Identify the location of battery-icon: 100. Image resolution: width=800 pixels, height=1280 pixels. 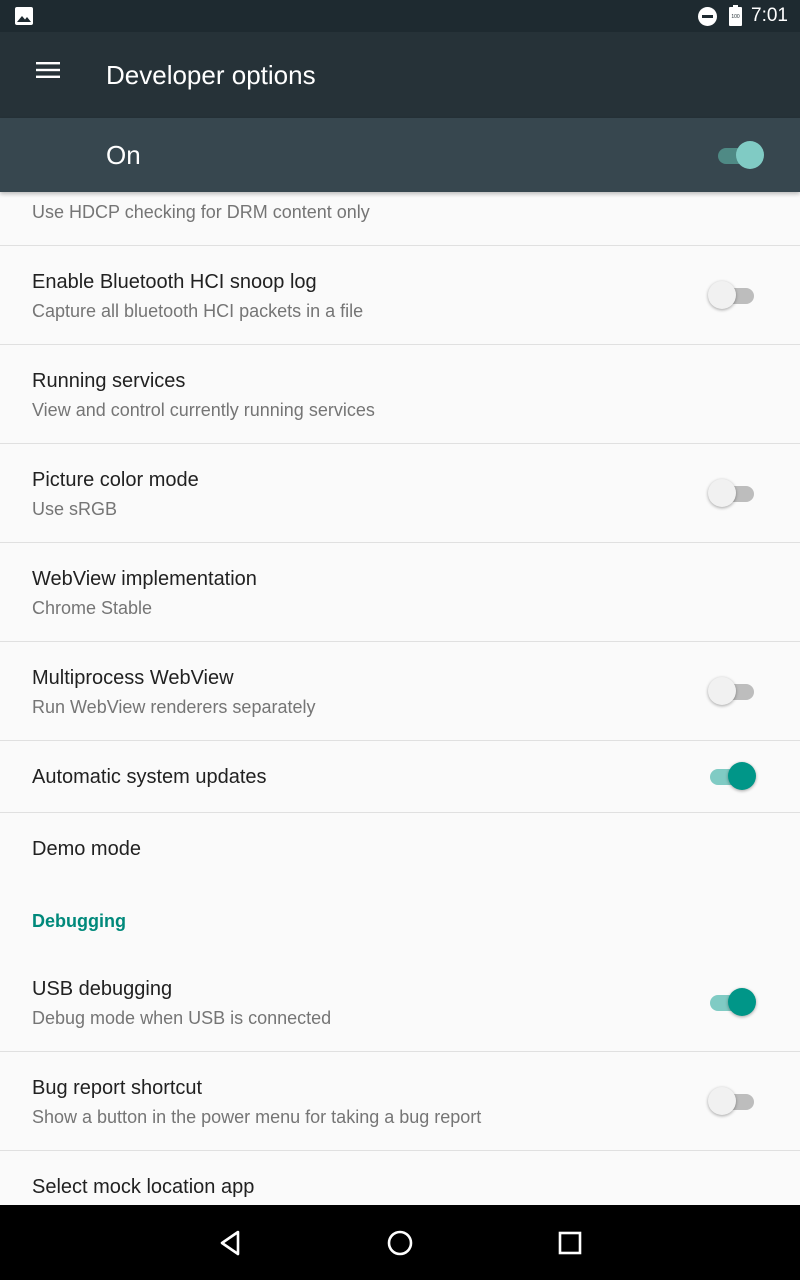
(735, 15).